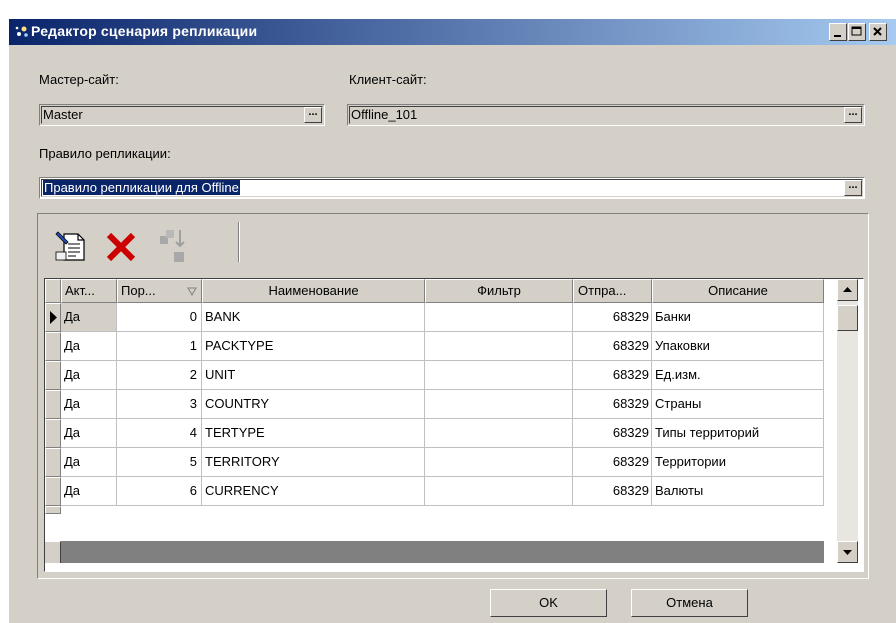 The width and height of the screenshot is (896, 623). What do you see at coordinates (548, 603) in the screenshot?
I see `ok-button: OK` at bounding box center [548, 603].